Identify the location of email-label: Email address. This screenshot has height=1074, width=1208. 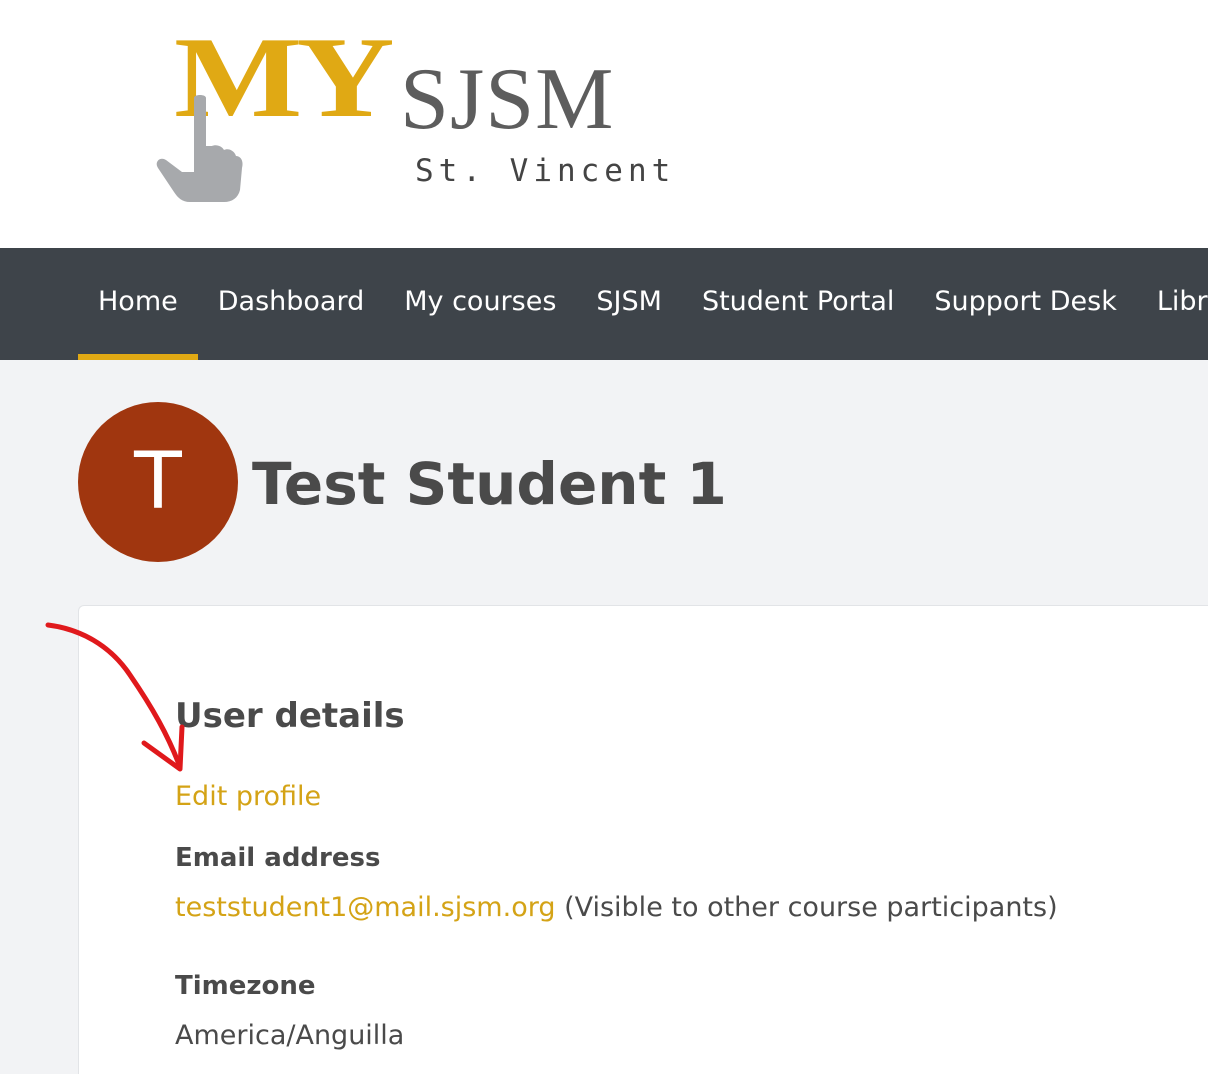
(278, 858).